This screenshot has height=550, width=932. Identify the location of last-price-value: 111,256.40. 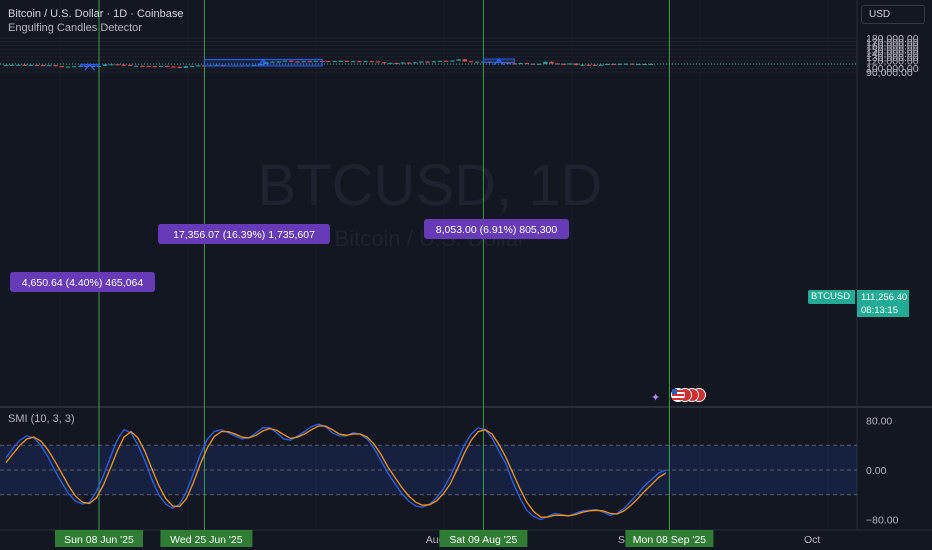
(884, 297).